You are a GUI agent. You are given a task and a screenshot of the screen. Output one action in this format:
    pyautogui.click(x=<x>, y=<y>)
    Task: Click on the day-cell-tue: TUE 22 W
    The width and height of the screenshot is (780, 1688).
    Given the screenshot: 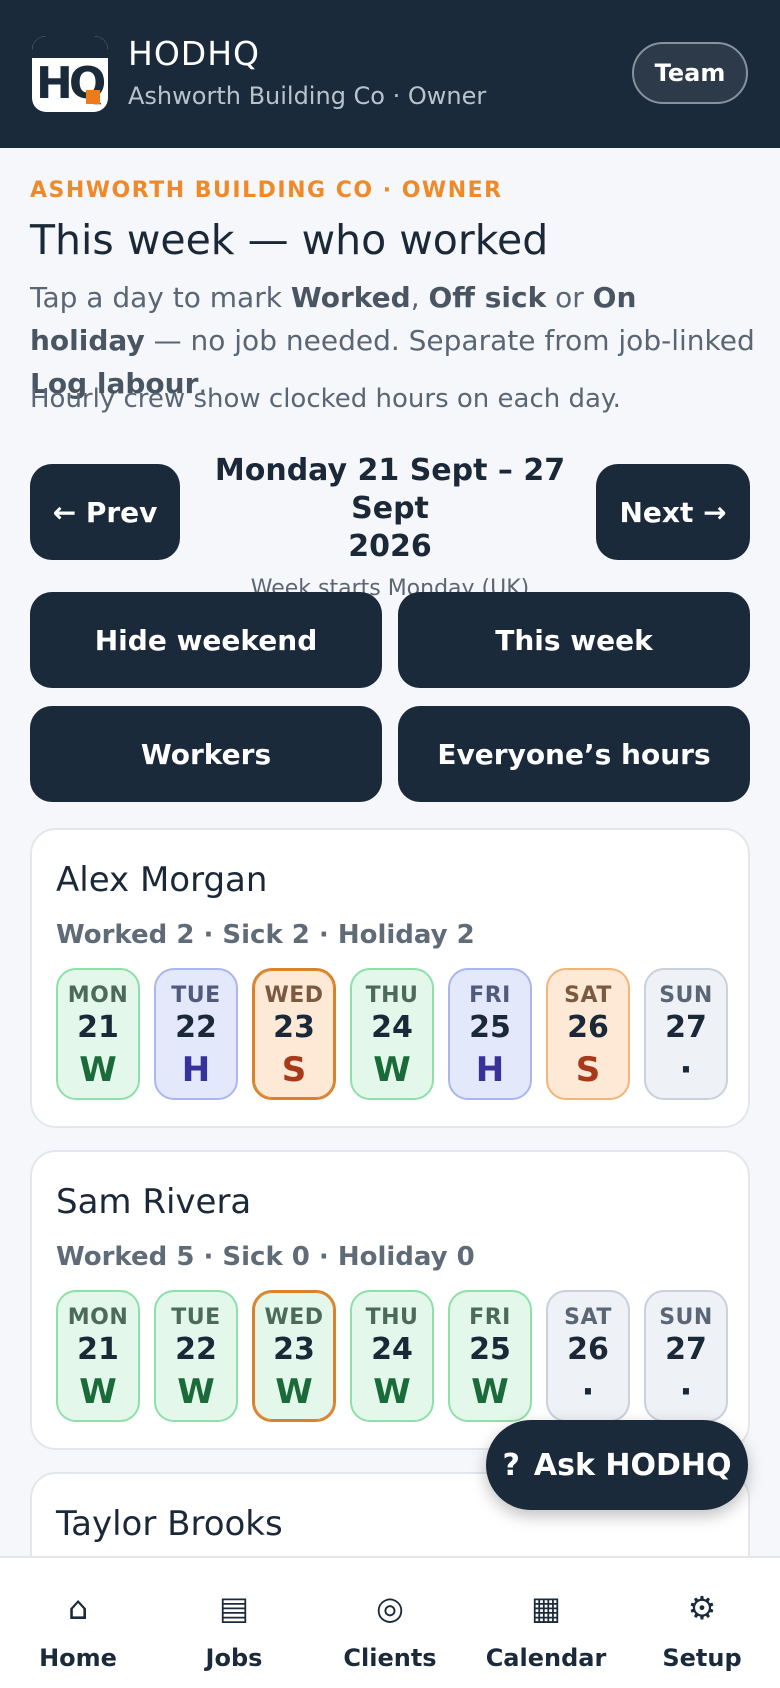 What is the action you would take?
    pyautogui.click(x=196, y=1356)
    